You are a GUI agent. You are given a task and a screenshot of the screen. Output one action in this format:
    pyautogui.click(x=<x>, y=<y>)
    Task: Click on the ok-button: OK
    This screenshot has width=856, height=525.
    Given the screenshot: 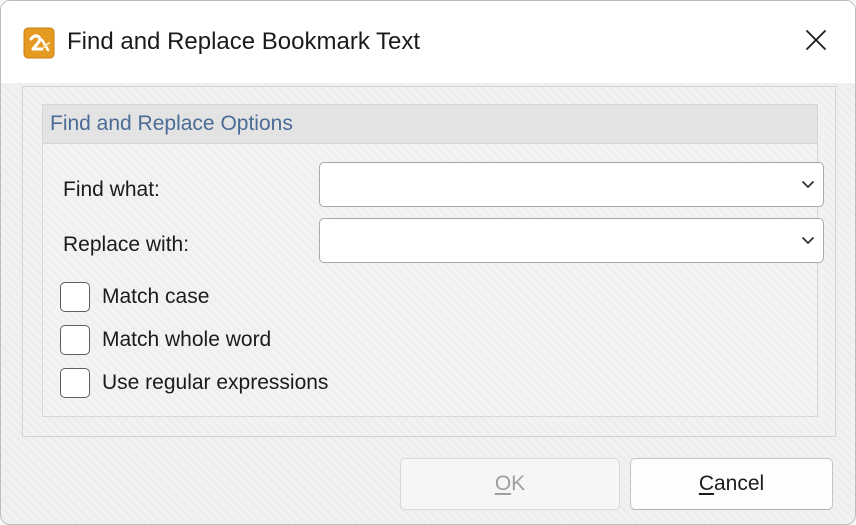 What is the action you would take?
    pyautogui.click(x=510, y=484)
    